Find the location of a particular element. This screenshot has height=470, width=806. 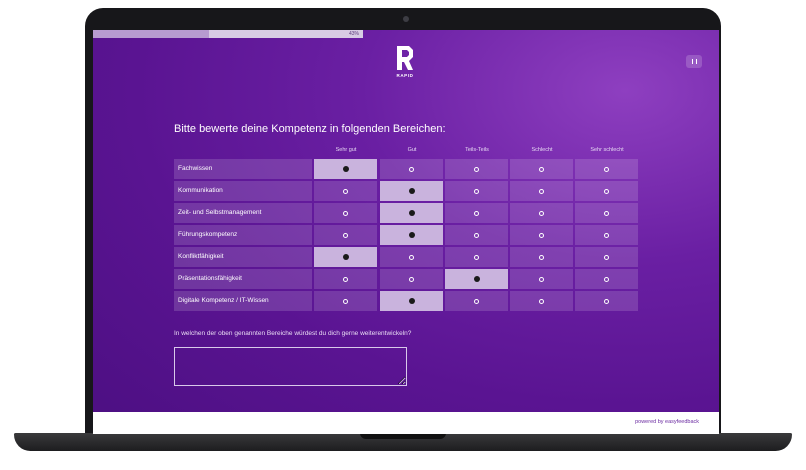

progress-label: 43% is located at coordinates (353, 34).